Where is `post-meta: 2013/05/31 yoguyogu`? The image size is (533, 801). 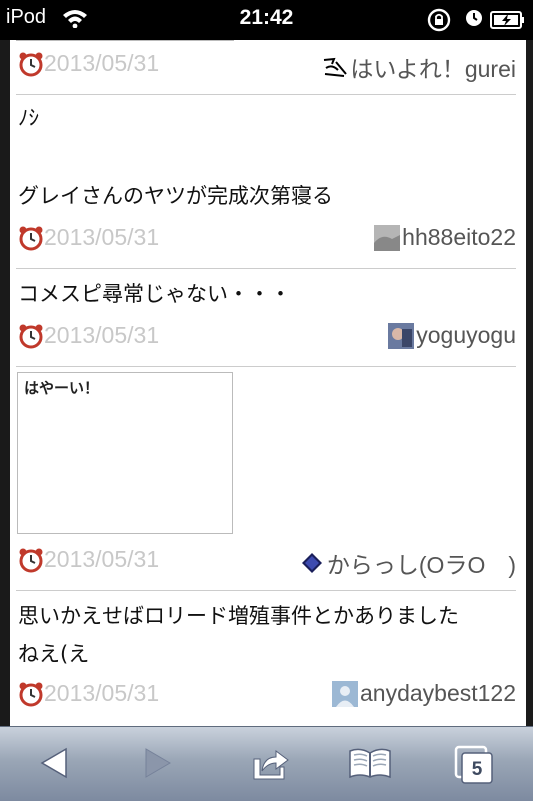
post-meta: 2013/05/31 yoguyogu is located at coordinates (268, 336).